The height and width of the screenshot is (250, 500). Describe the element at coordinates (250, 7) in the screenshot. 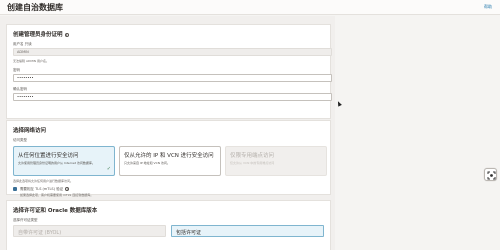

I see `top-bar: 创建自治数据库 帮助` at that location.